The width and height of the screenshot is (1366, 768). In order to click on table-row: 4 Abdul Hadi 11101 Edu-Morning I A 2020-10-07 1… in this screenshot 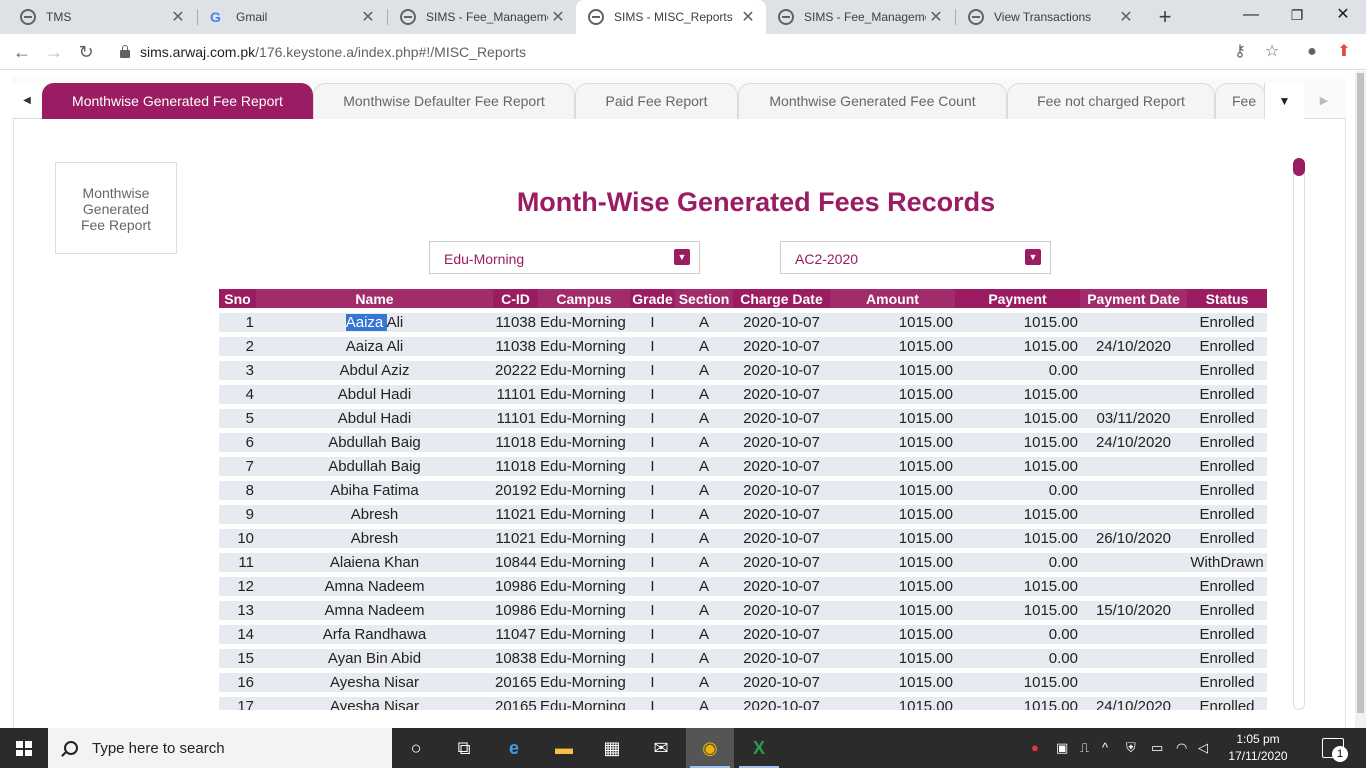, I will do `click(743, 394)`.